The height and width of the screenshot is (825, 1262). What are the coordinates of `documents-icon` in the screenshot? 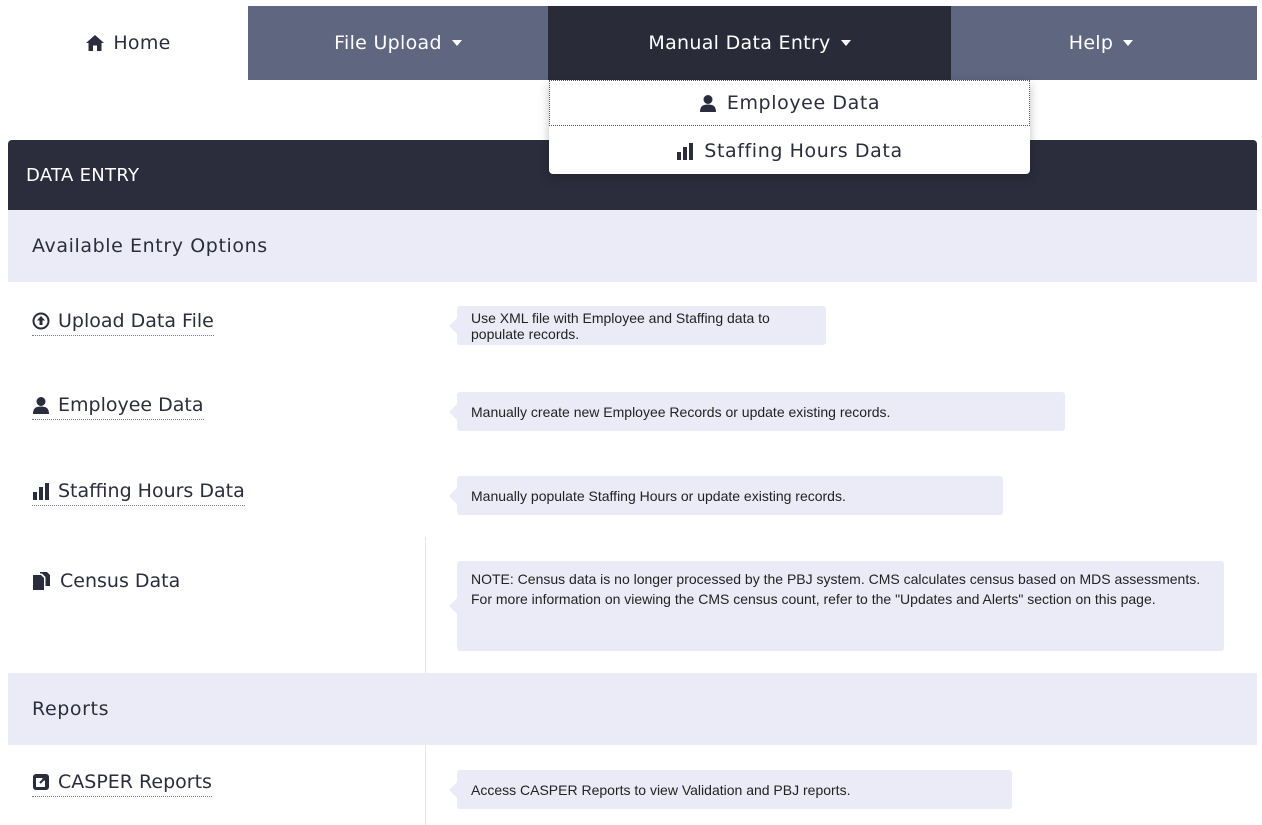 It's located at (42, 581).